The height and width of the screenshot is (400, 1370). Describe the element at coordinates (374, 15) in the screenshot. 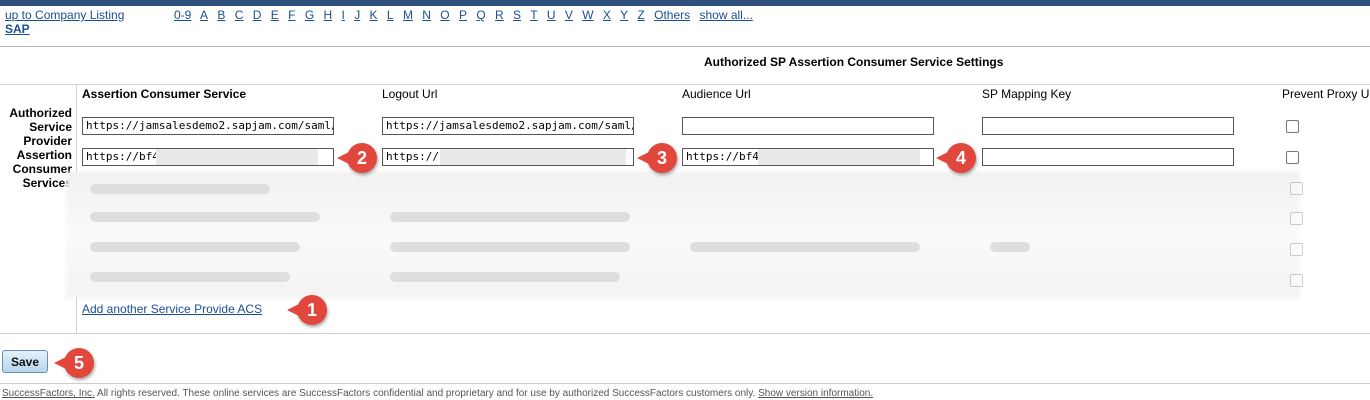

I see `alpha-link: K` at that location.